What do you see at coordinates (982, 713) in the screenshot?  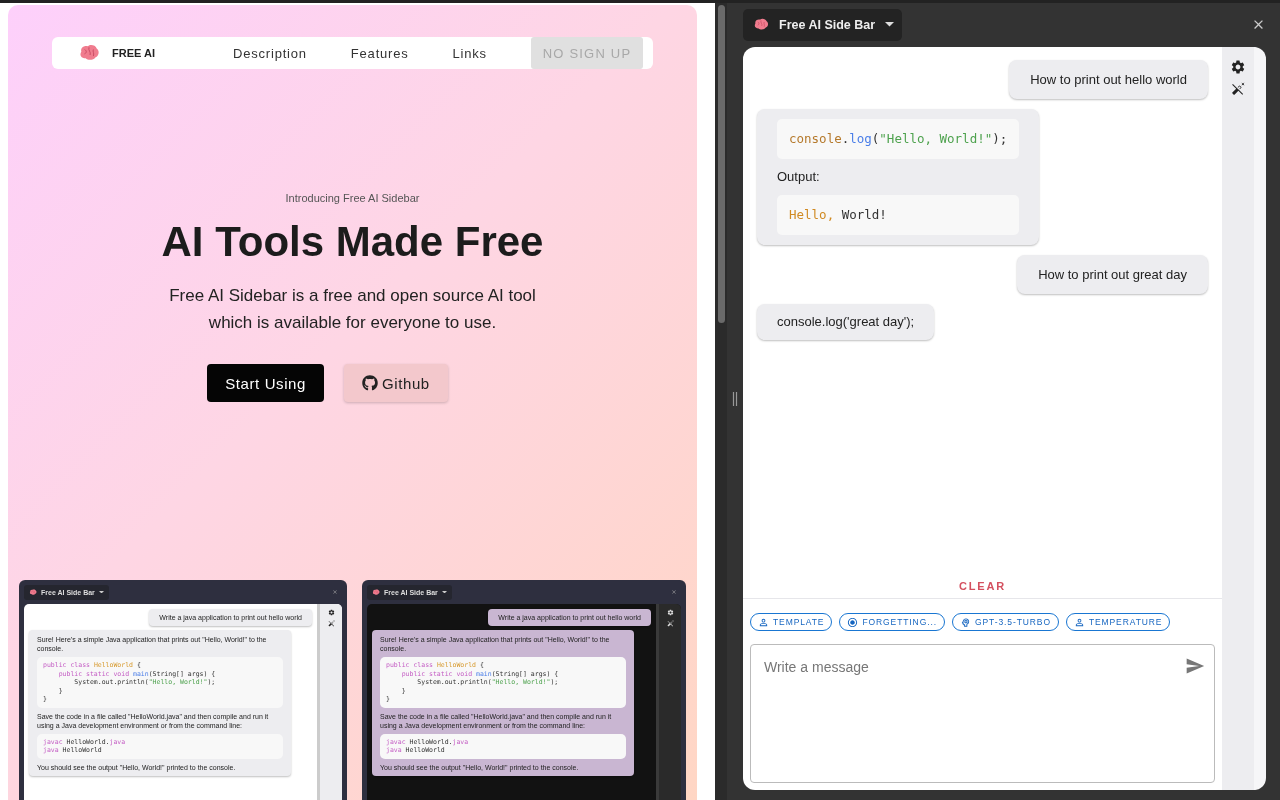 I see `message-input: Write a message` at bounding box center [982, 713].